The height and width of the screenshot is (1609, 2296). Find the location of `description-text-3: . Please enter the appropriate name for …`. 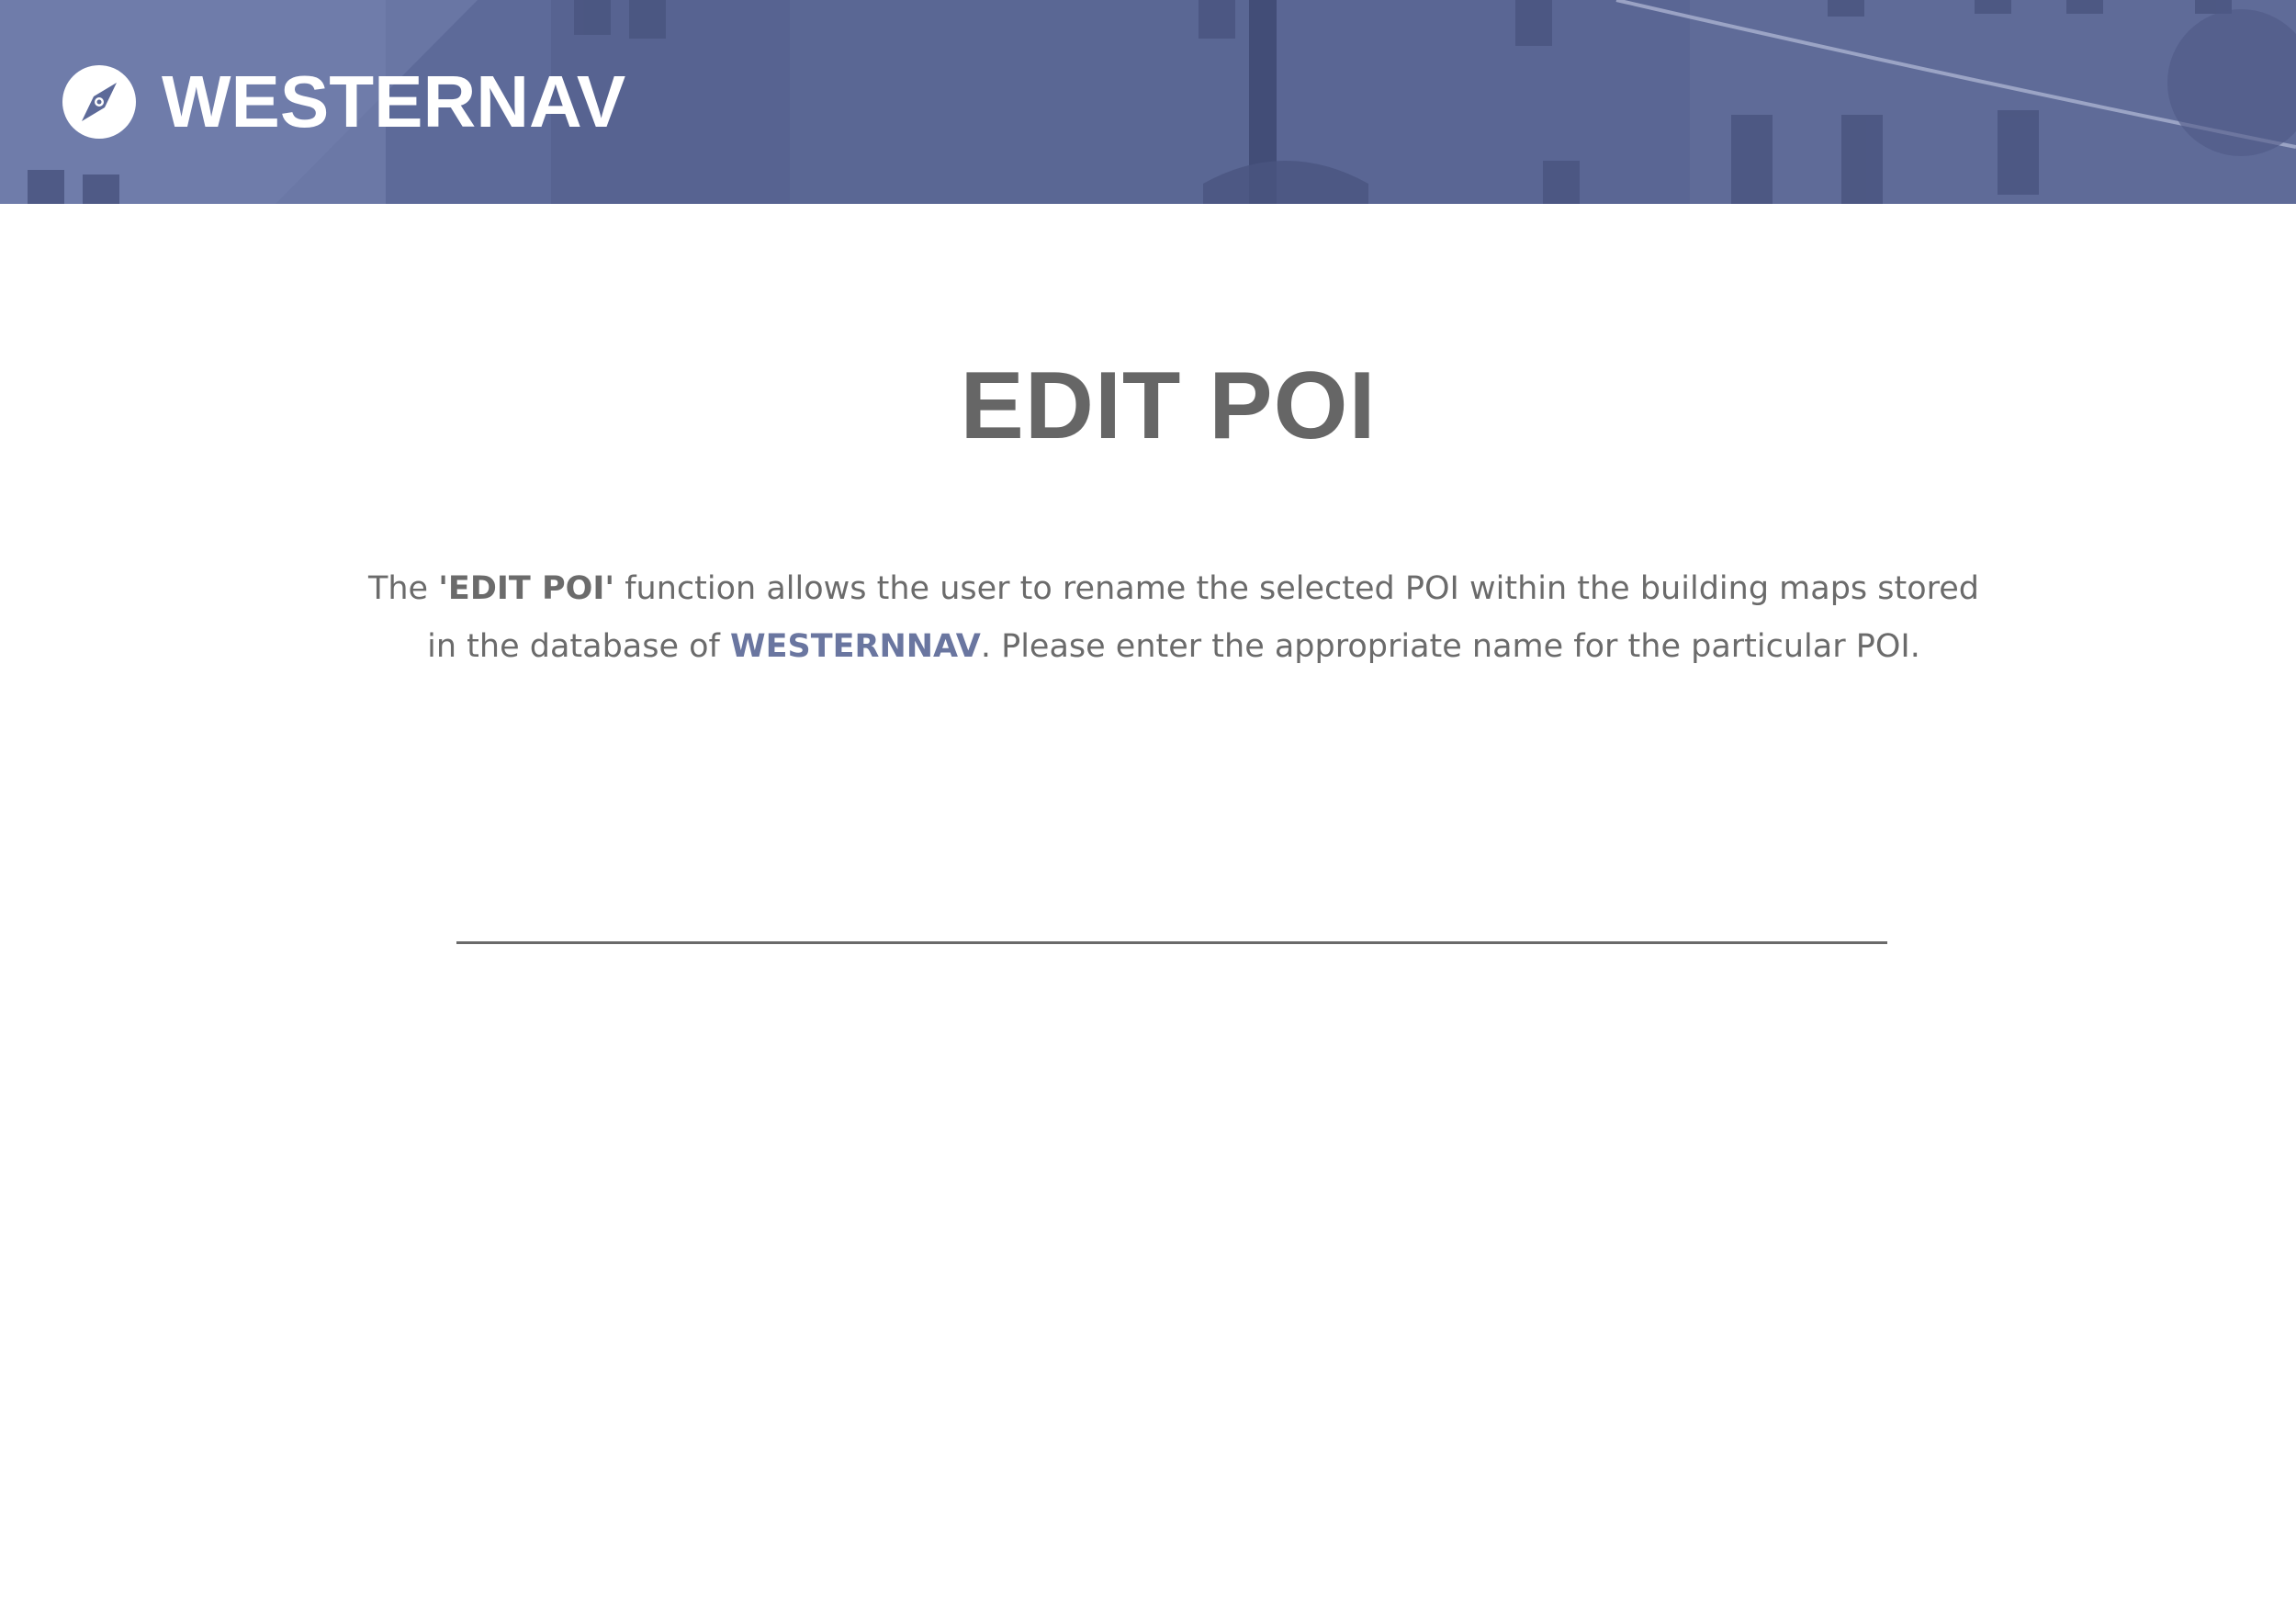

description-text-3: . Please enter the appropriate name for … is located at coordinates (1450, 647).